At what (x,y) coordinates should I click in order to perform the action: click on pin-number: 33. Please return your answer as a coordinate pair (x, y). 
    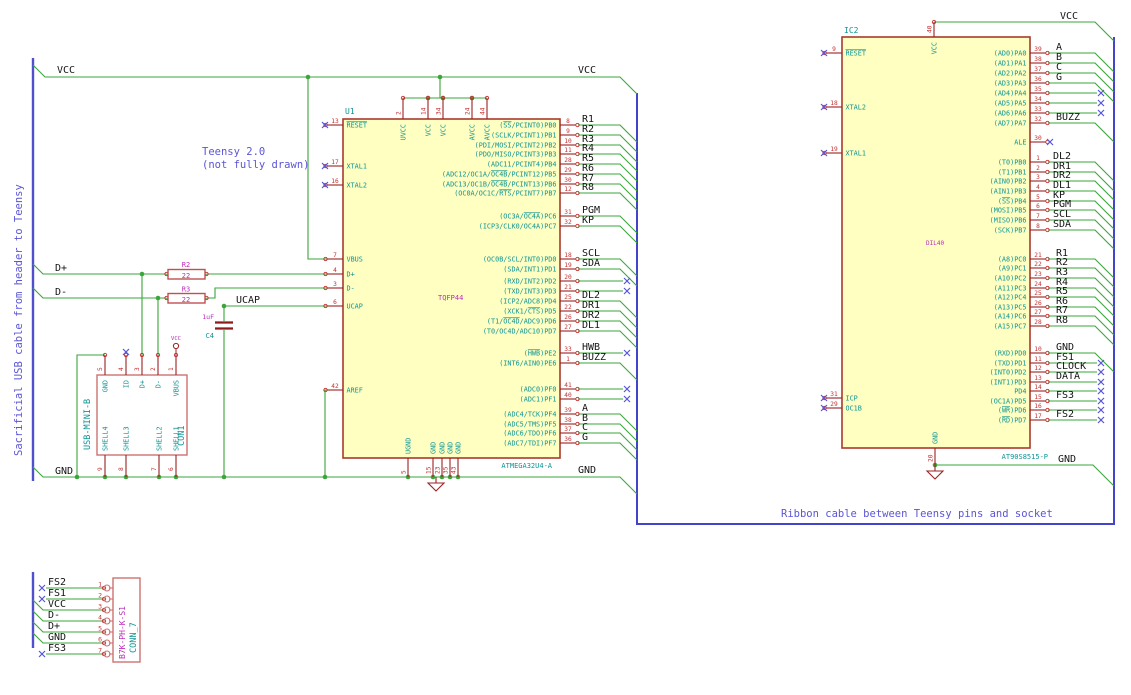
    Looking at the image, I should click on (1038, 109).